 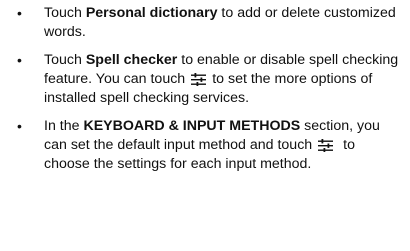 What do you see at coordinates (131, 60) in the screenshot?
I see `bold-term-spell-checker: Spell checker` at bounding box center [131, 60].